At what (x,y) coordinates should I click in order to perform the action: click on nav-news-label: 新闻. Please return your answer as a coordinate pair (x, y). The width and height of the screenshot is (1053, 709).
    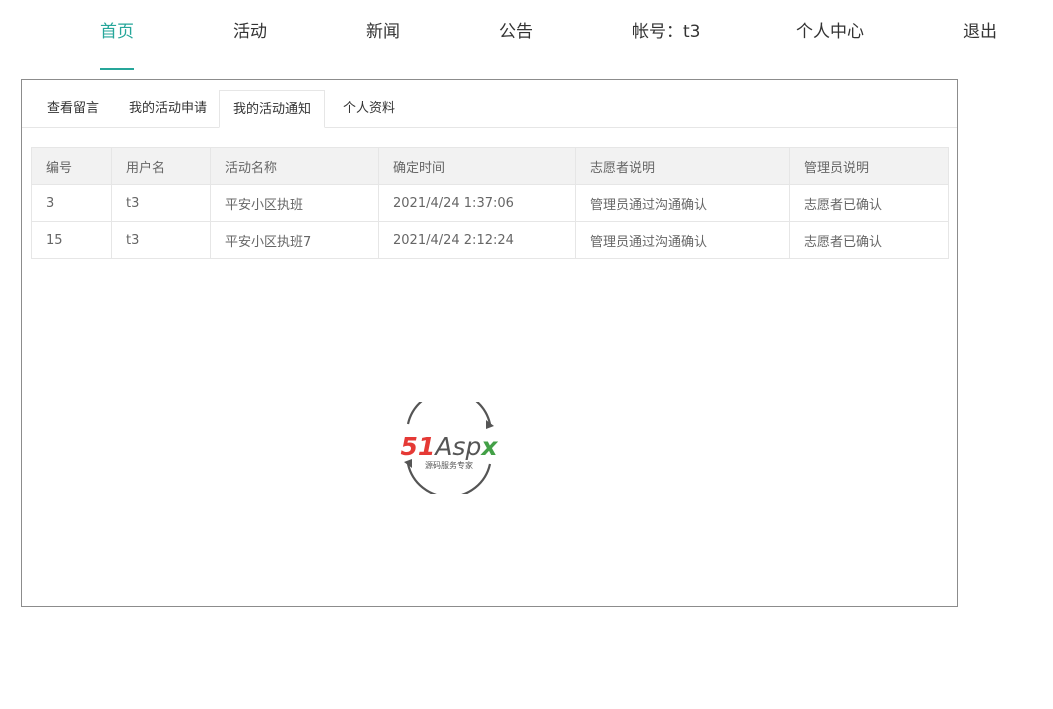
    Looking at the image, I should click on (383, 32).